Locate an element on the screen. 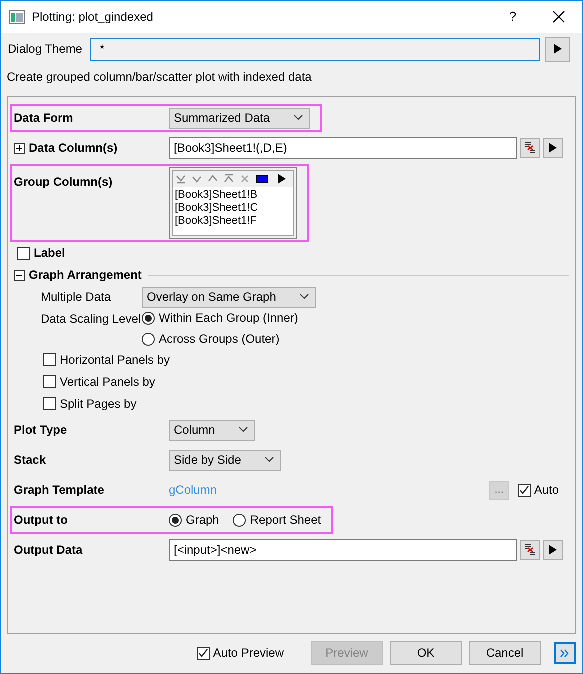 This screenshot has width=583, height=674. window-title: Plotting: plot_gindexed is located at coordinates (93, 17).